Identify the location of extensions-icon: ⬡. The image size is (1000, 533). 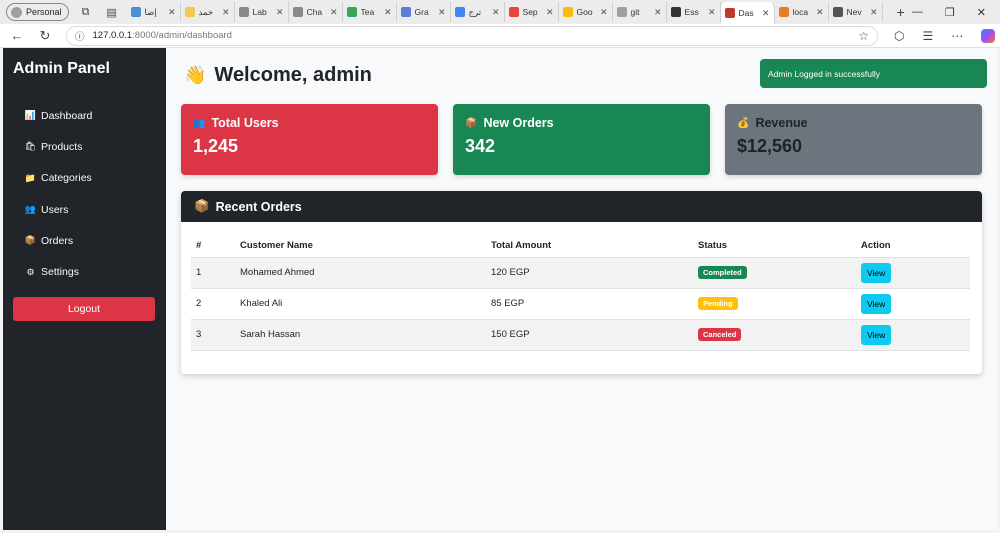
(899, 36).